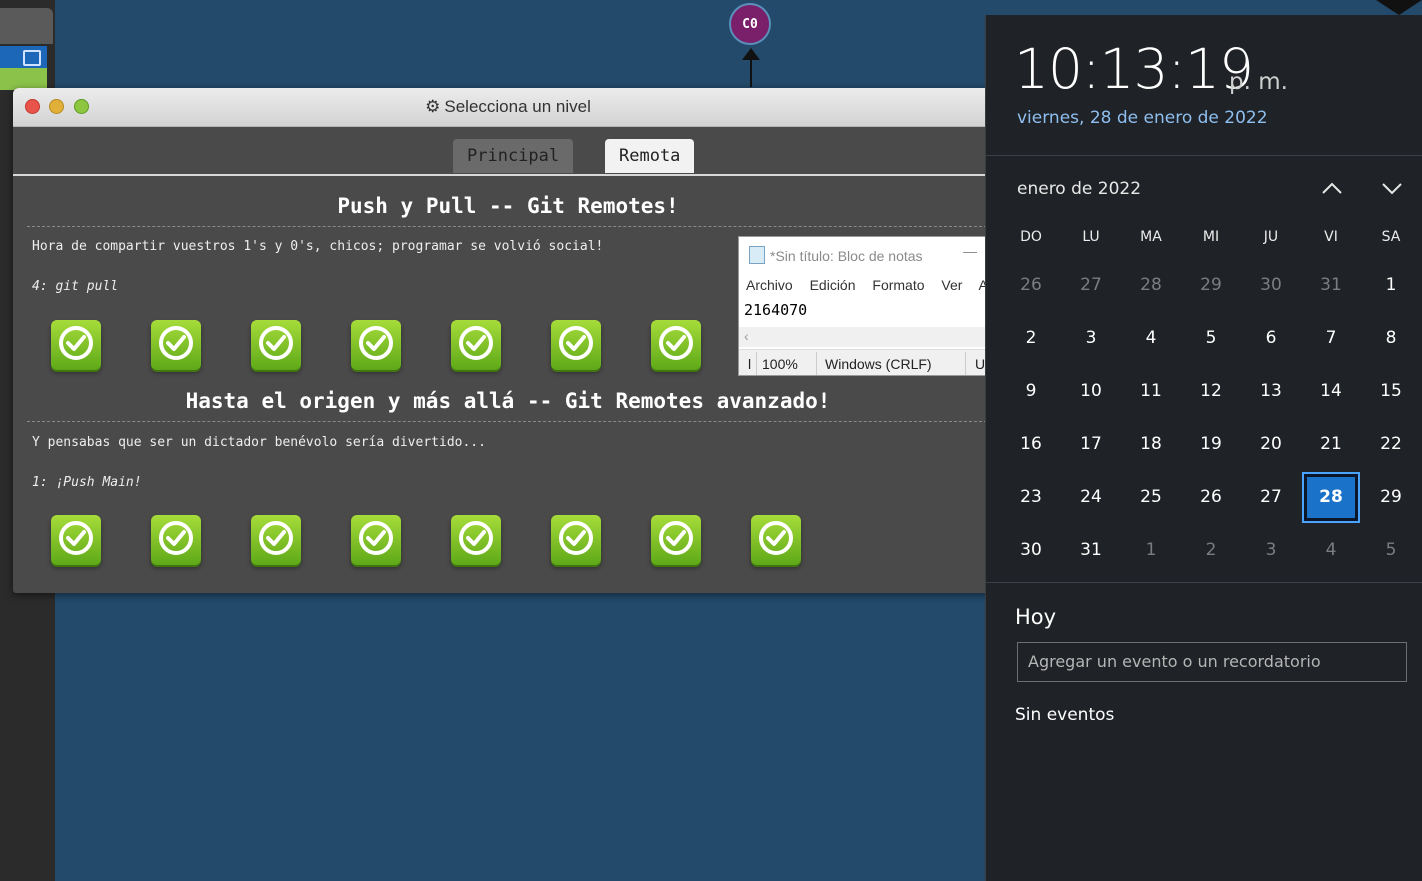 The width and height of the screenshot is (1422, 881). Describe the element at coordinates (867, 285) in the screenshot. I see `notepad-menu: Archivo Edición Formato Ver A` at that location.